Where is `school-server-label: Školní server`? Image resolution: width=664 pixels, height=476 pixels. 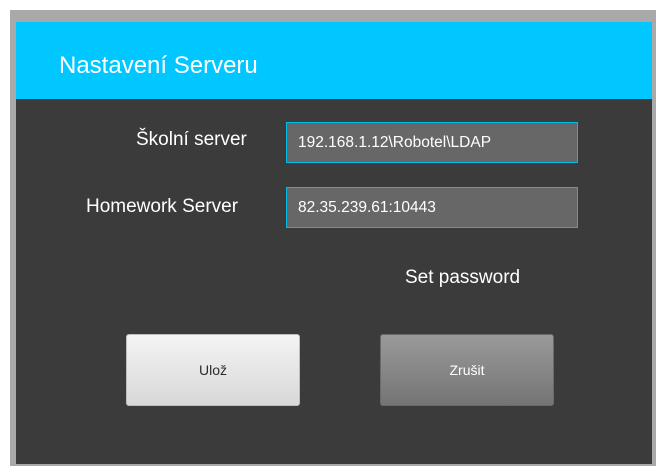 school-server-label: Školní server is located at coordinates (191, 139).